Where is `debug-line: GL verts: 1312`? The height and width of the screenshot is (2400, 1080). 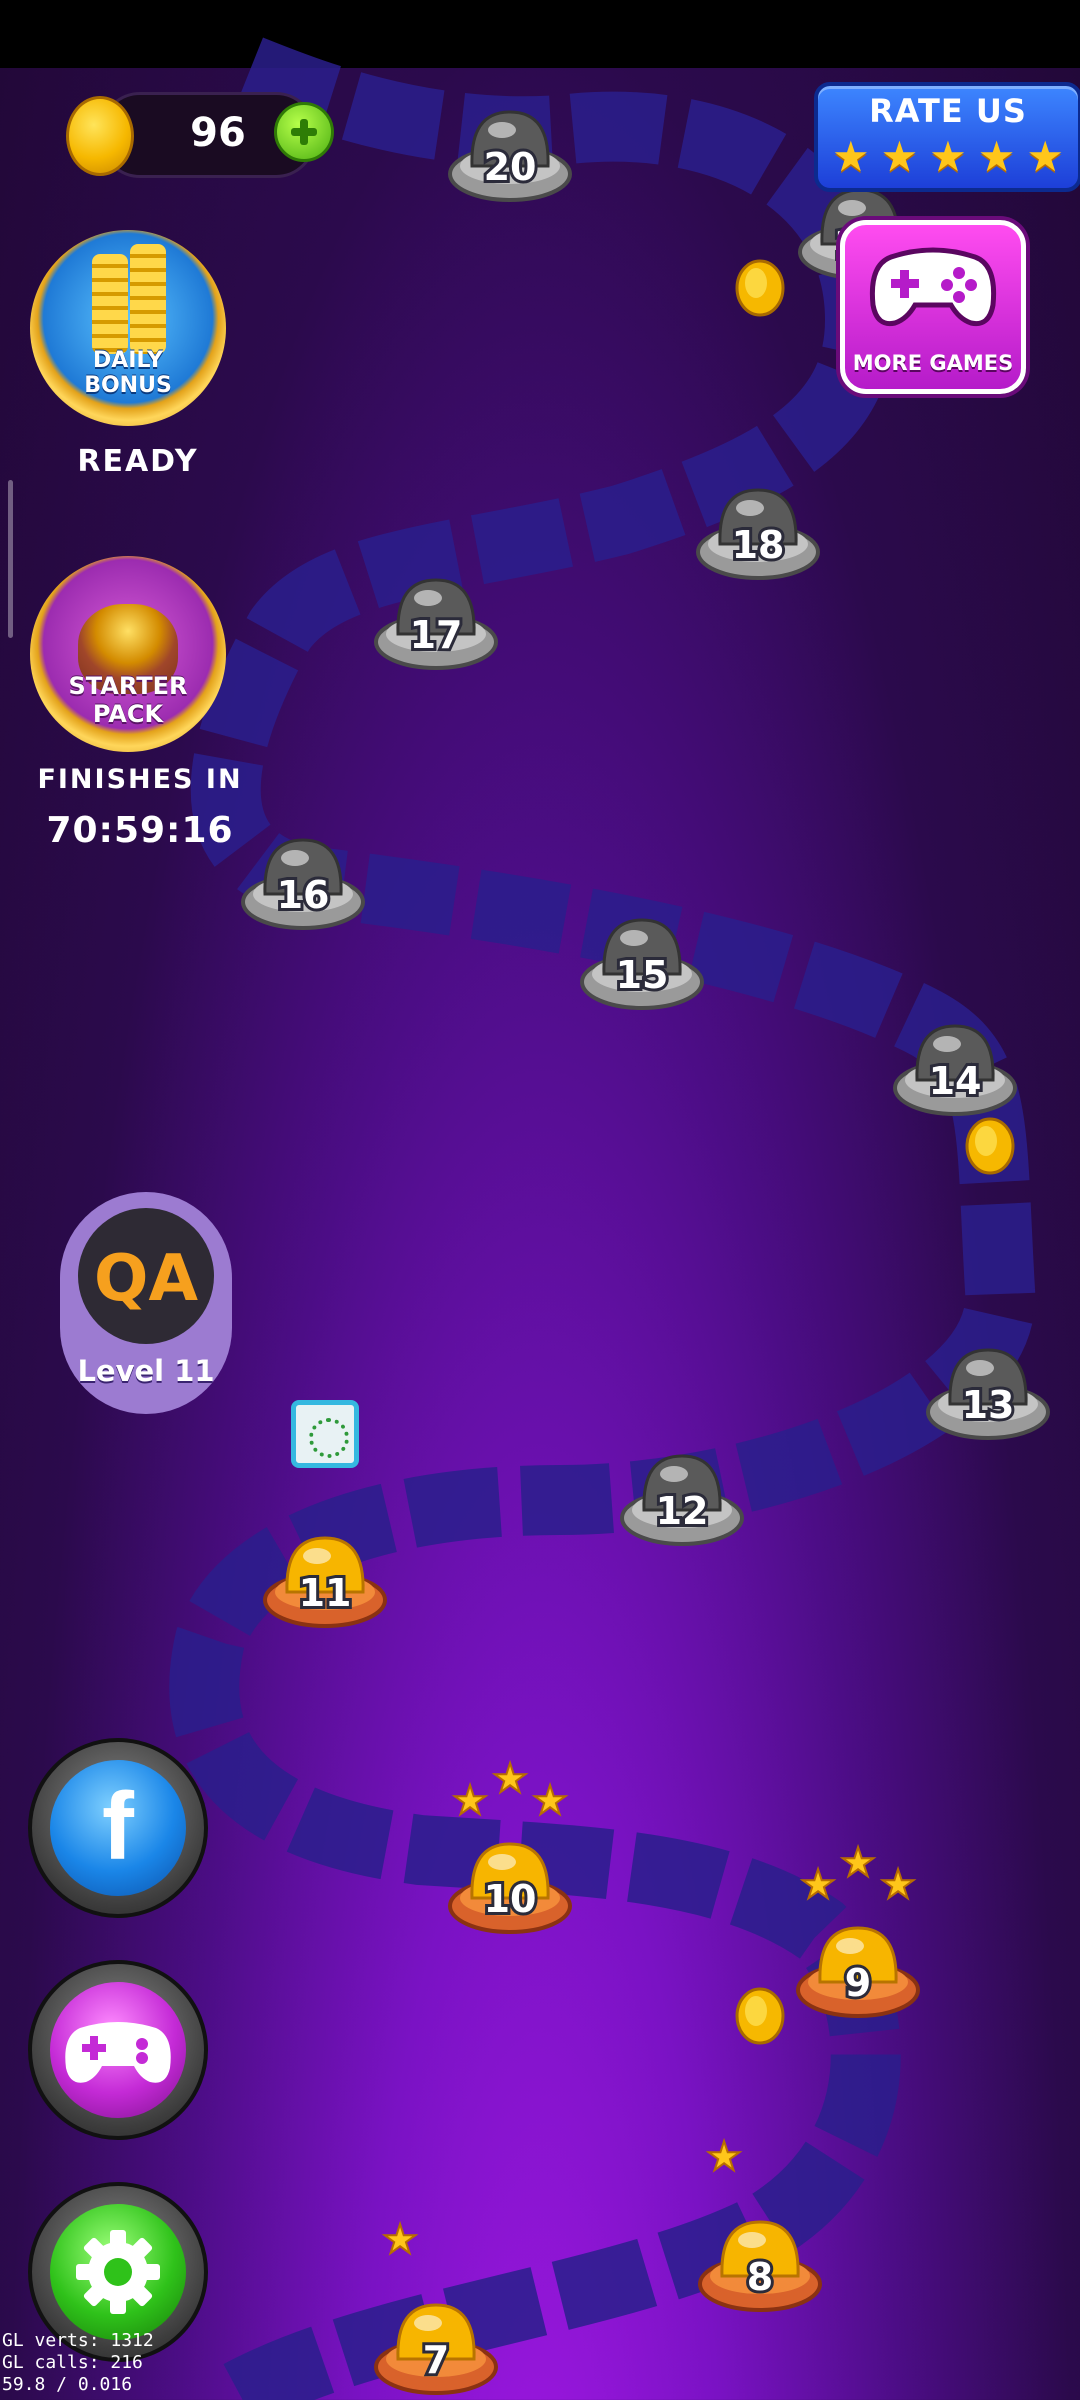 debug-line: GL verts: 1312 is located at coordinates (78, 2340).